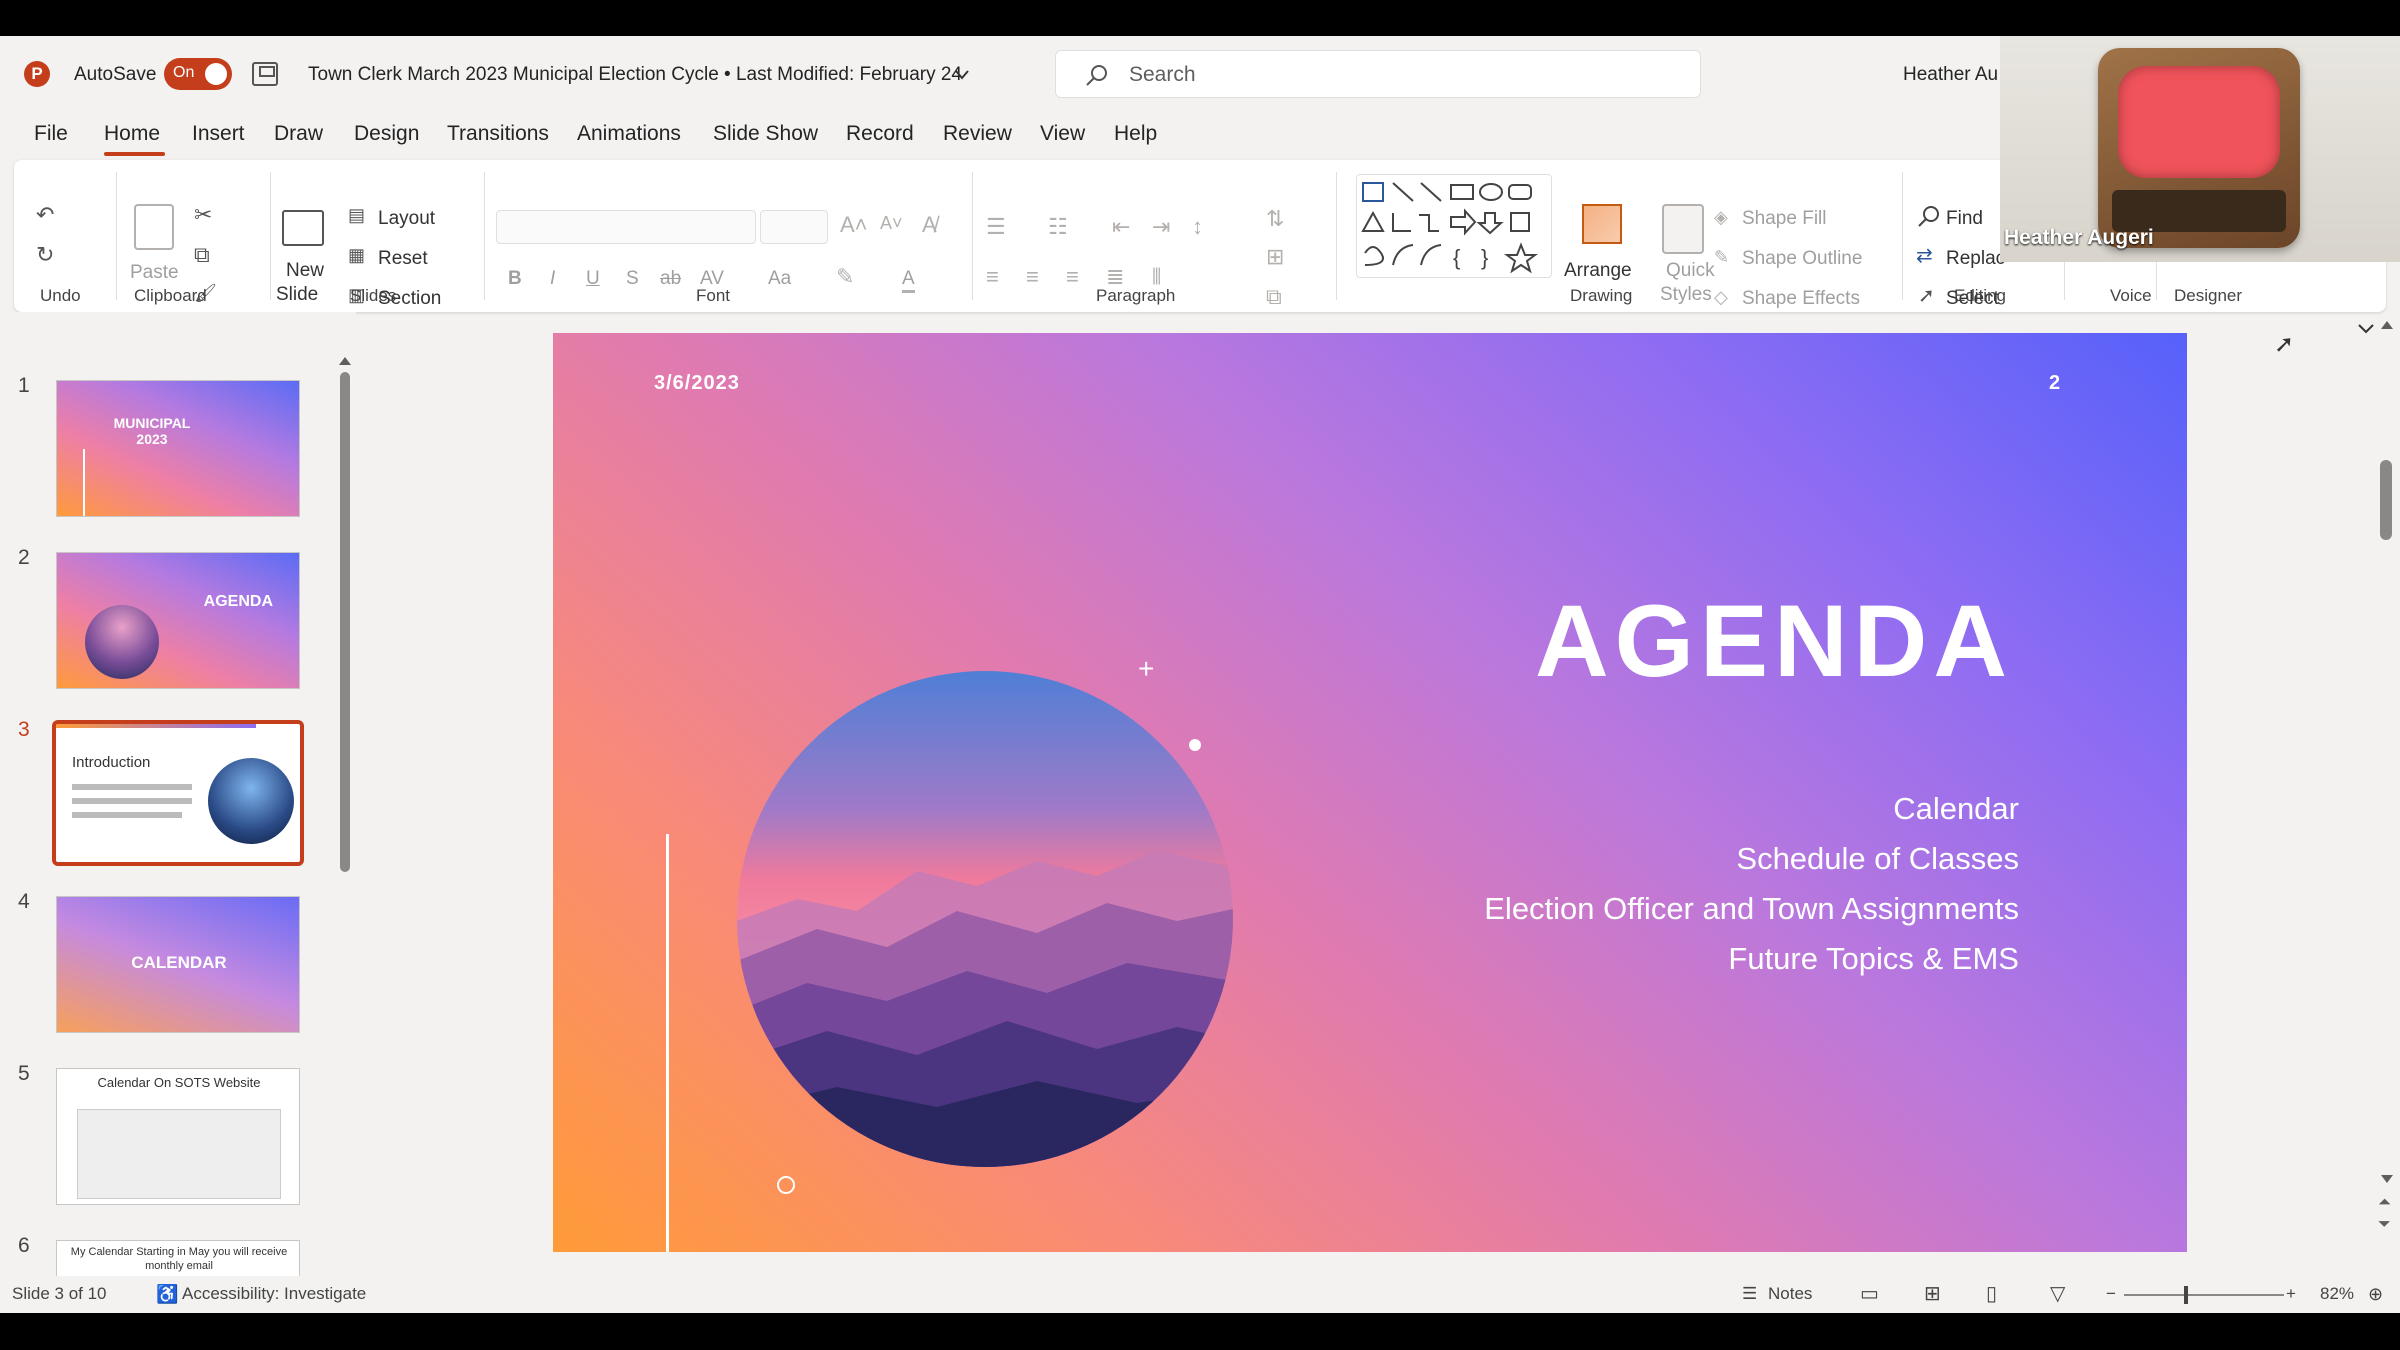 The image size is (2400, 1350). What do you see at coordinates (132, 134) in the screenshot?
I see `tab-home: Home` at bounding box center [132, 134].